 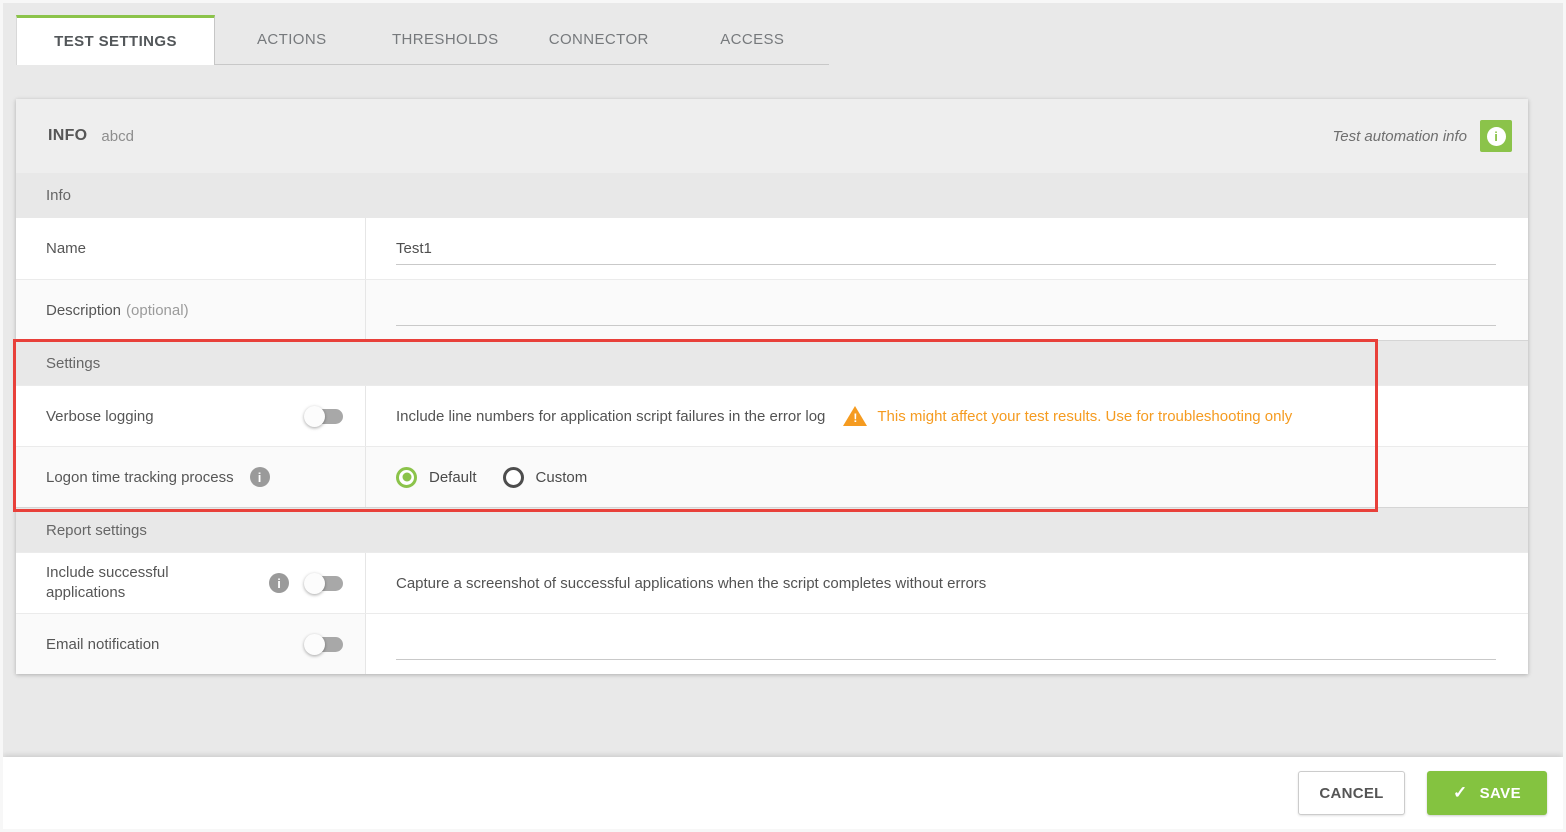 What do you see at coordinates (73, 363) in the screenshot?
I see `section-title: Settings` at bounding box center [73, 363].